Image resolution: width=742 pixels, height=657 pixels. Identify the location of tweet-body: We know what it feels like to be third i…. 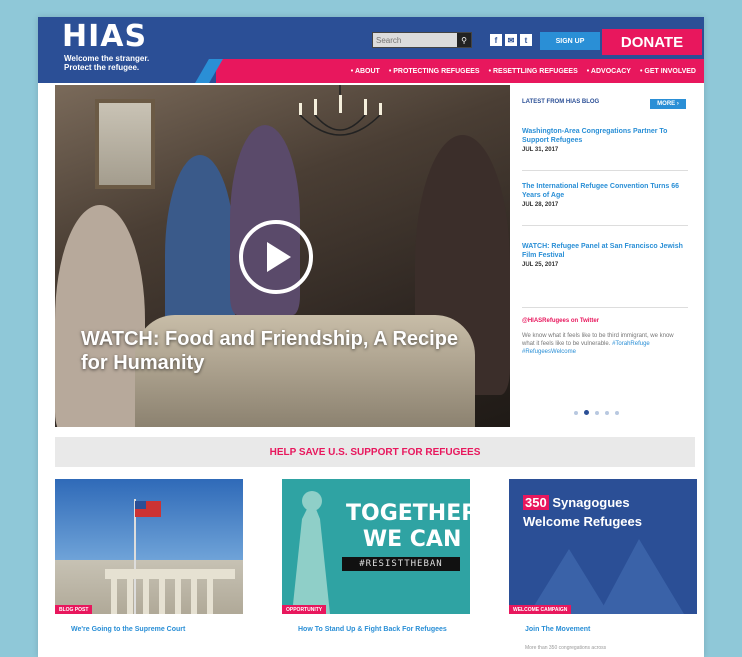
(598, 340).